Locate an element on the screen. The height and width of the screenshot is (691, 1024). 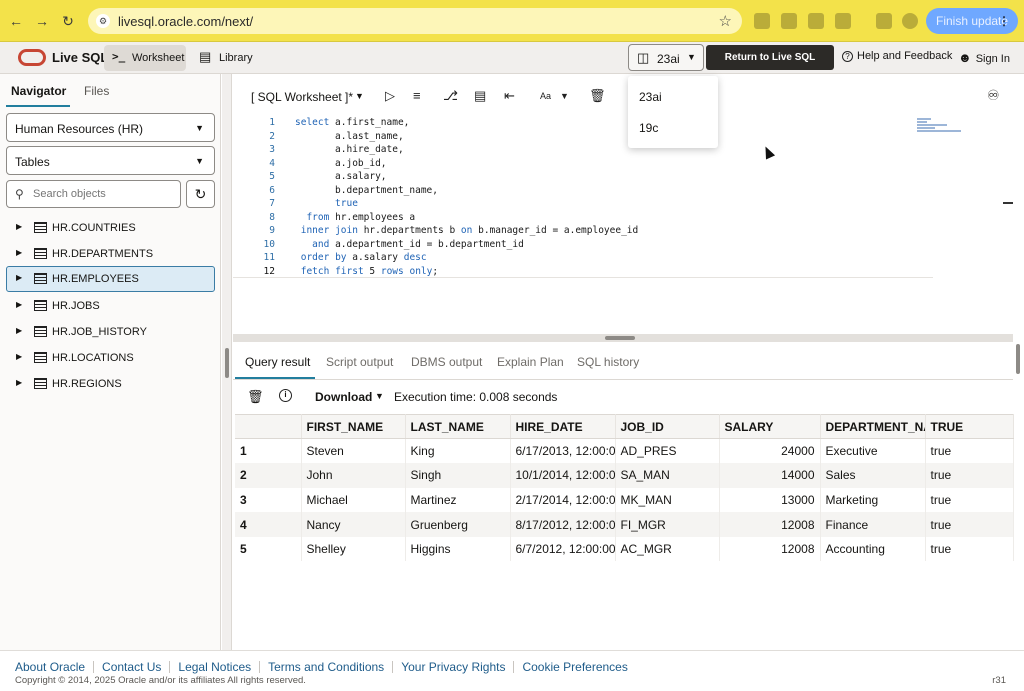
table-cell: Marketing is located at coordinates (873, 500).